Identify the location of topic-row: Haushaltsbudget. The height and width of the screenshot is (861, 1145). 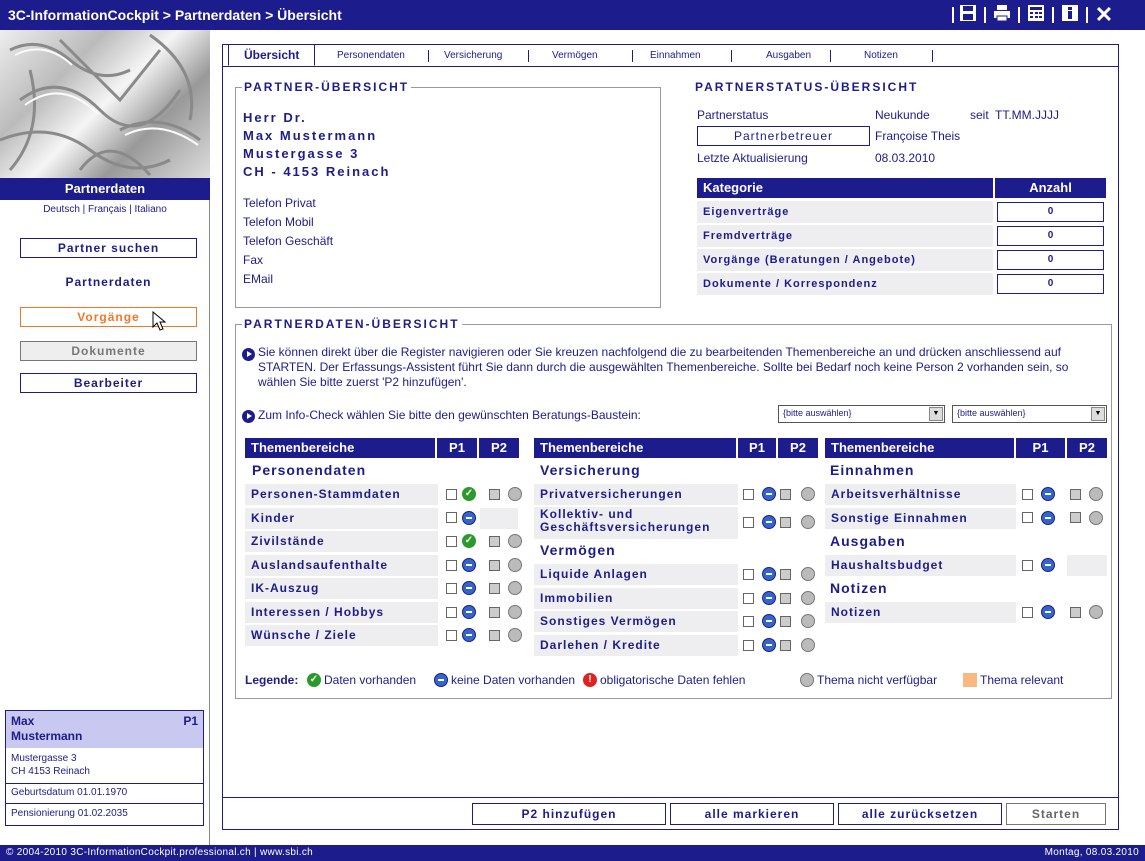
(920, 565).